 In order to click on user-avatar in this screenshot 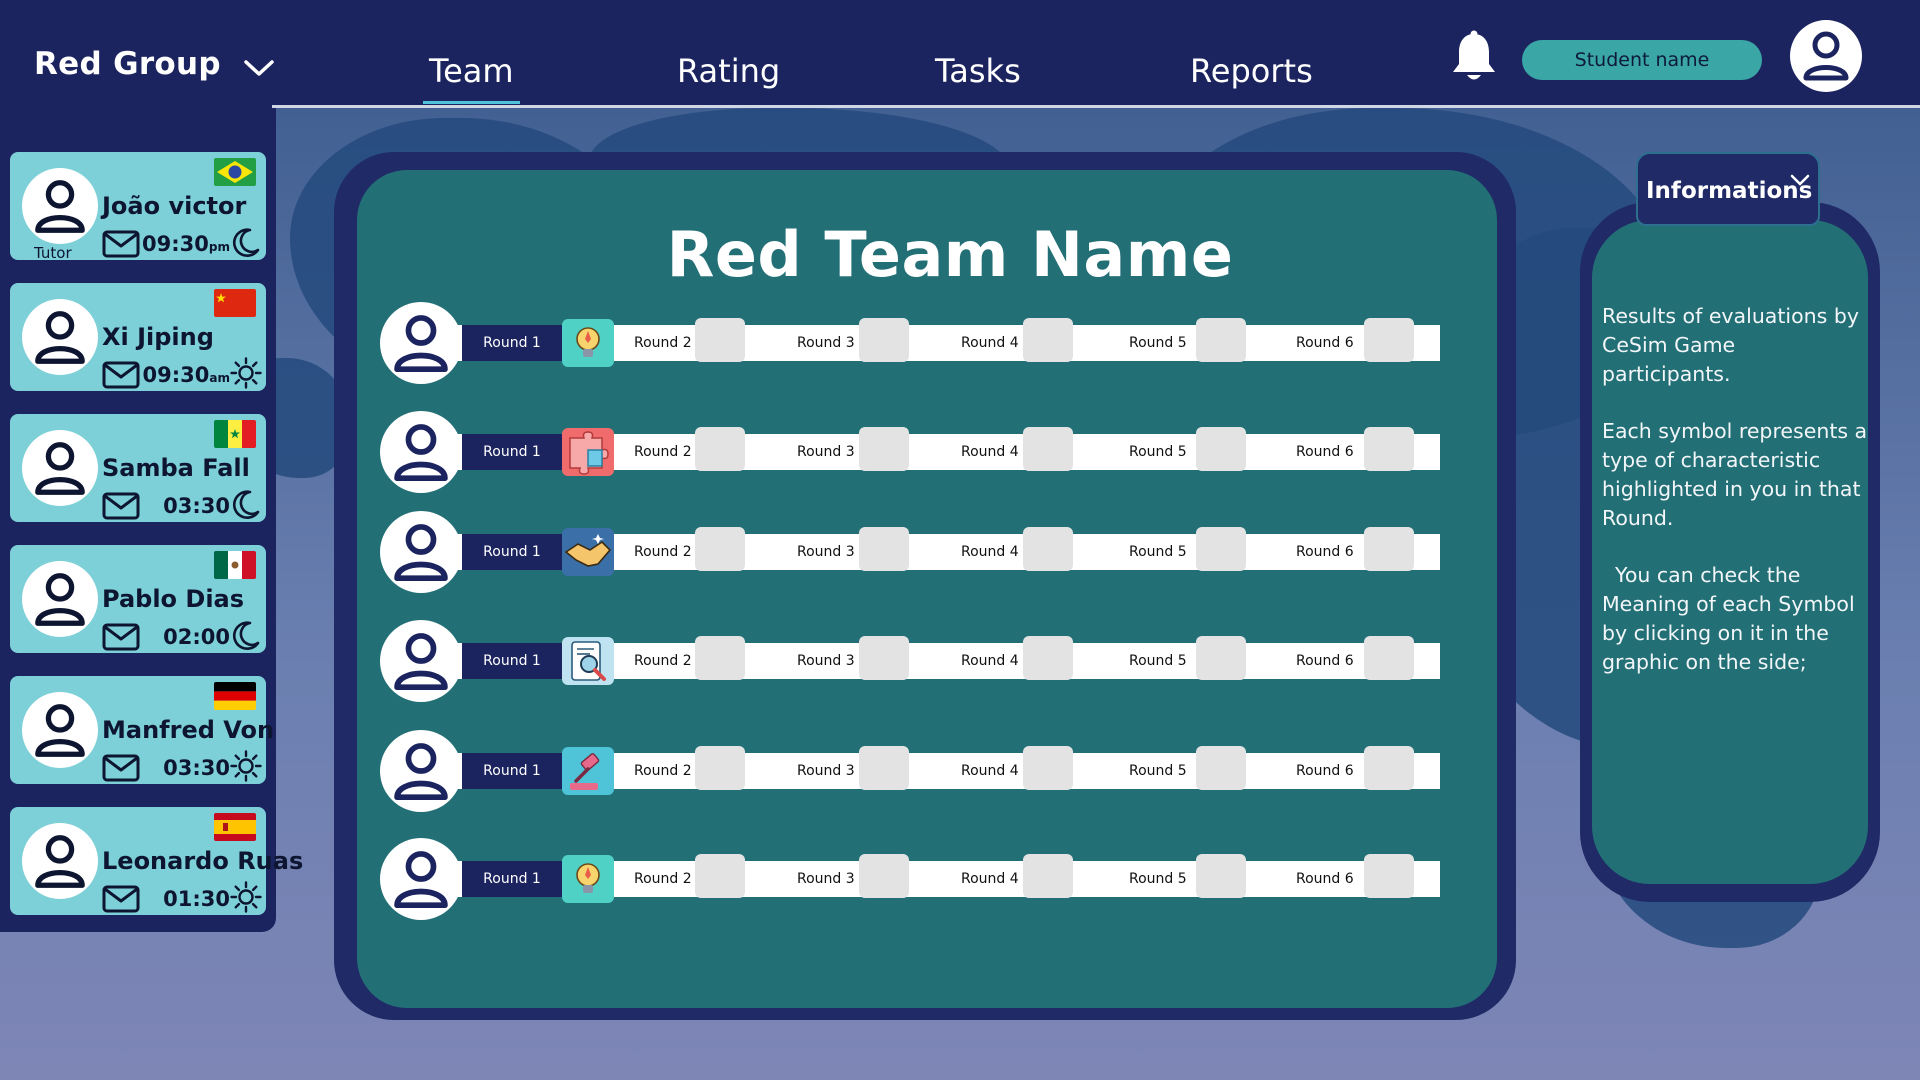, I will do `click(1826, 56)`.